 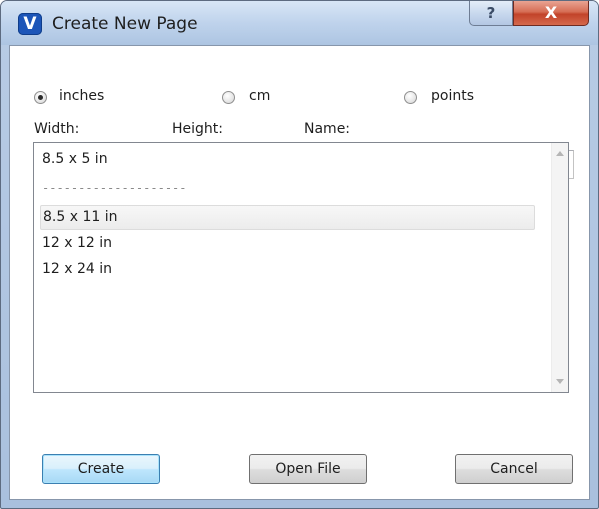 What do you see at coordinates (287, 243) in the screenshot?
I see `list-item-12x12: 12 x 12 in` at bounding box center [287, 243].